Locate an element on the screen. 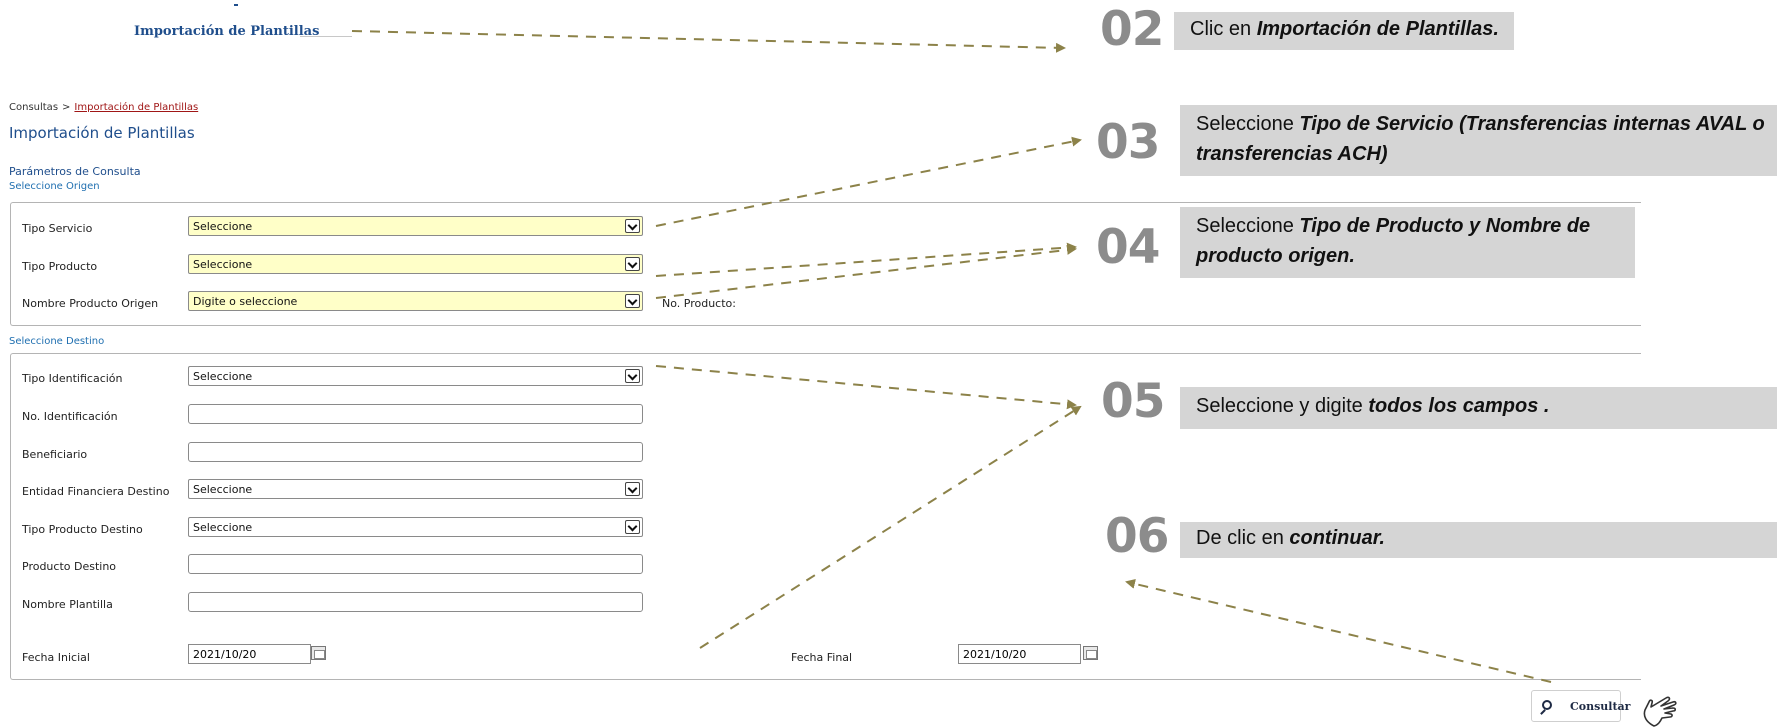  arrow-step-04a is located at coordinates (866, 259).